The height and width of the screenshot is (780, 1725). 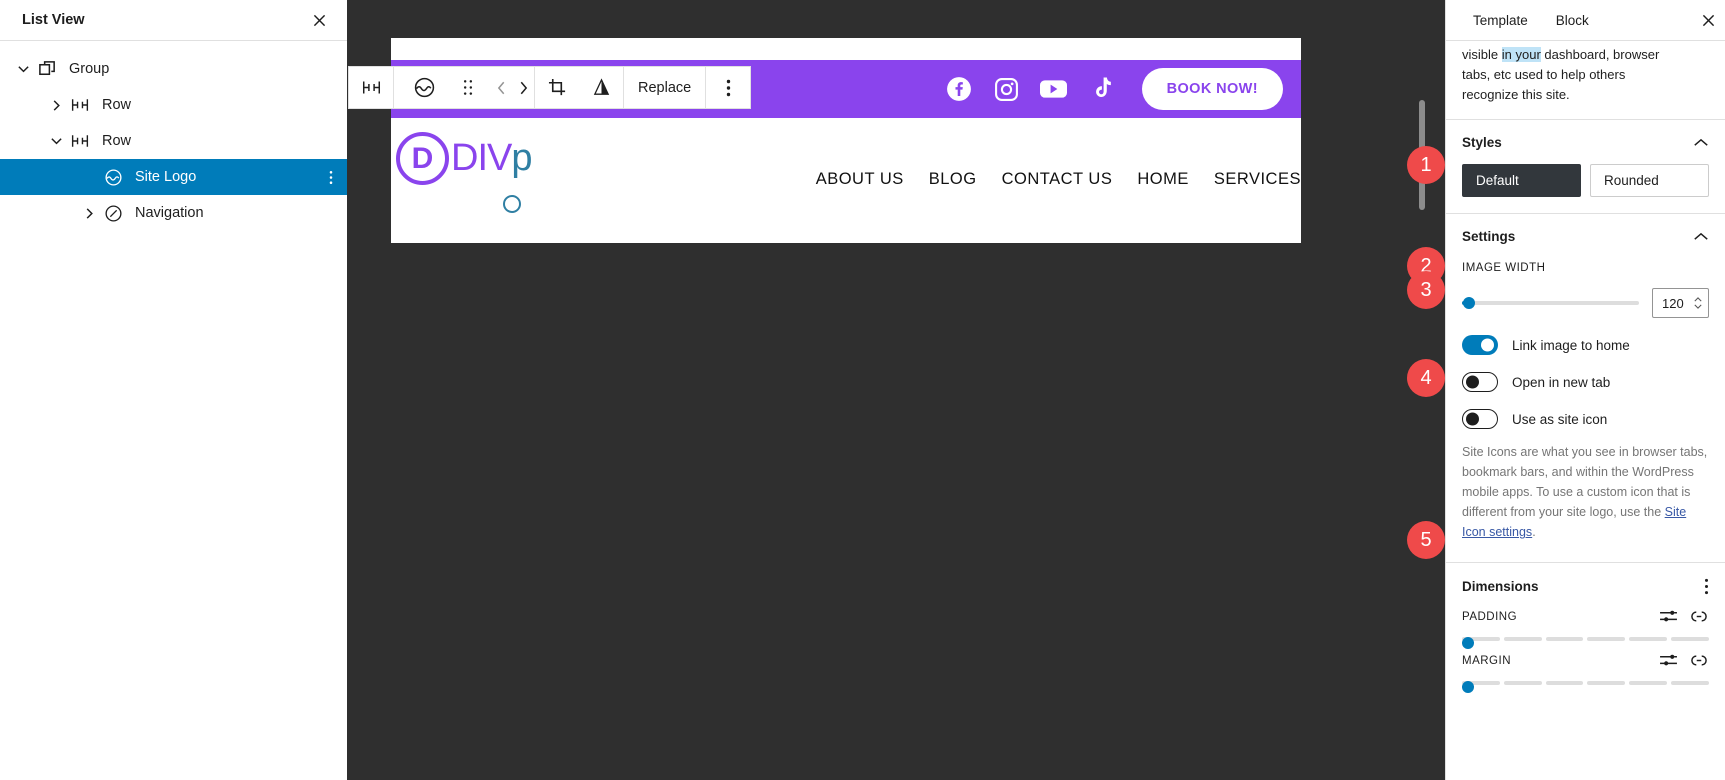 I want to click on toggle-row-link-image-to-home: Link image to home, so click(x=1585, y=337).